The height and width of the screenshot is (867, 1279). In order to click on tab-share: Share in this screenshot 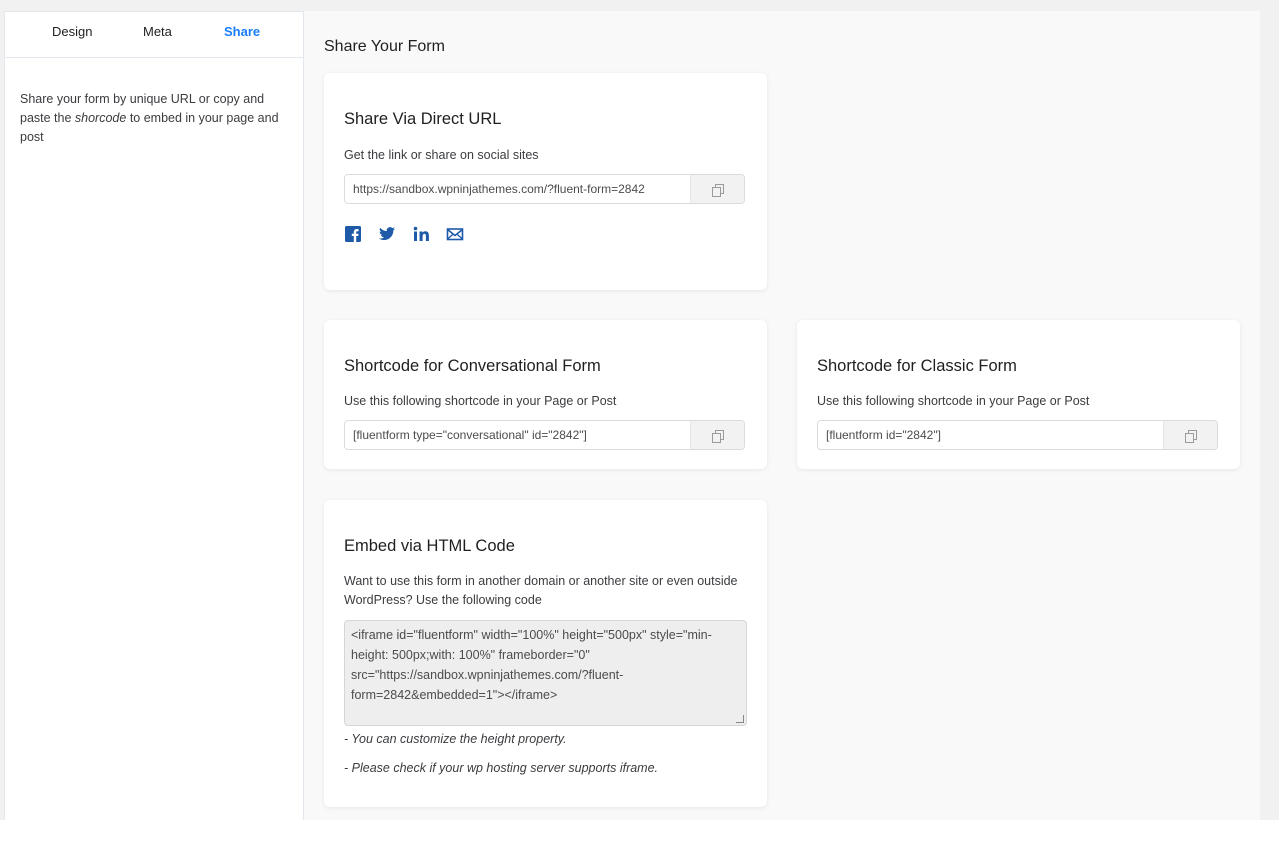, I will do `click(242, 31)`.